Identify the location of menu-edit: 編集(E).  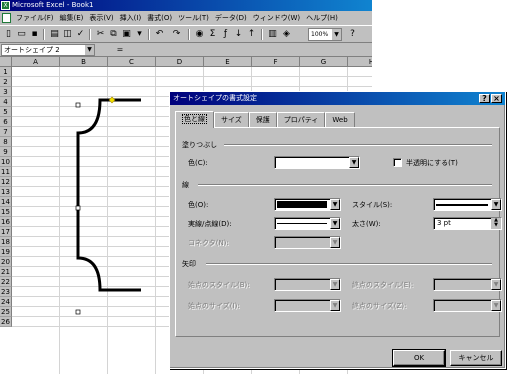
(72, 18).